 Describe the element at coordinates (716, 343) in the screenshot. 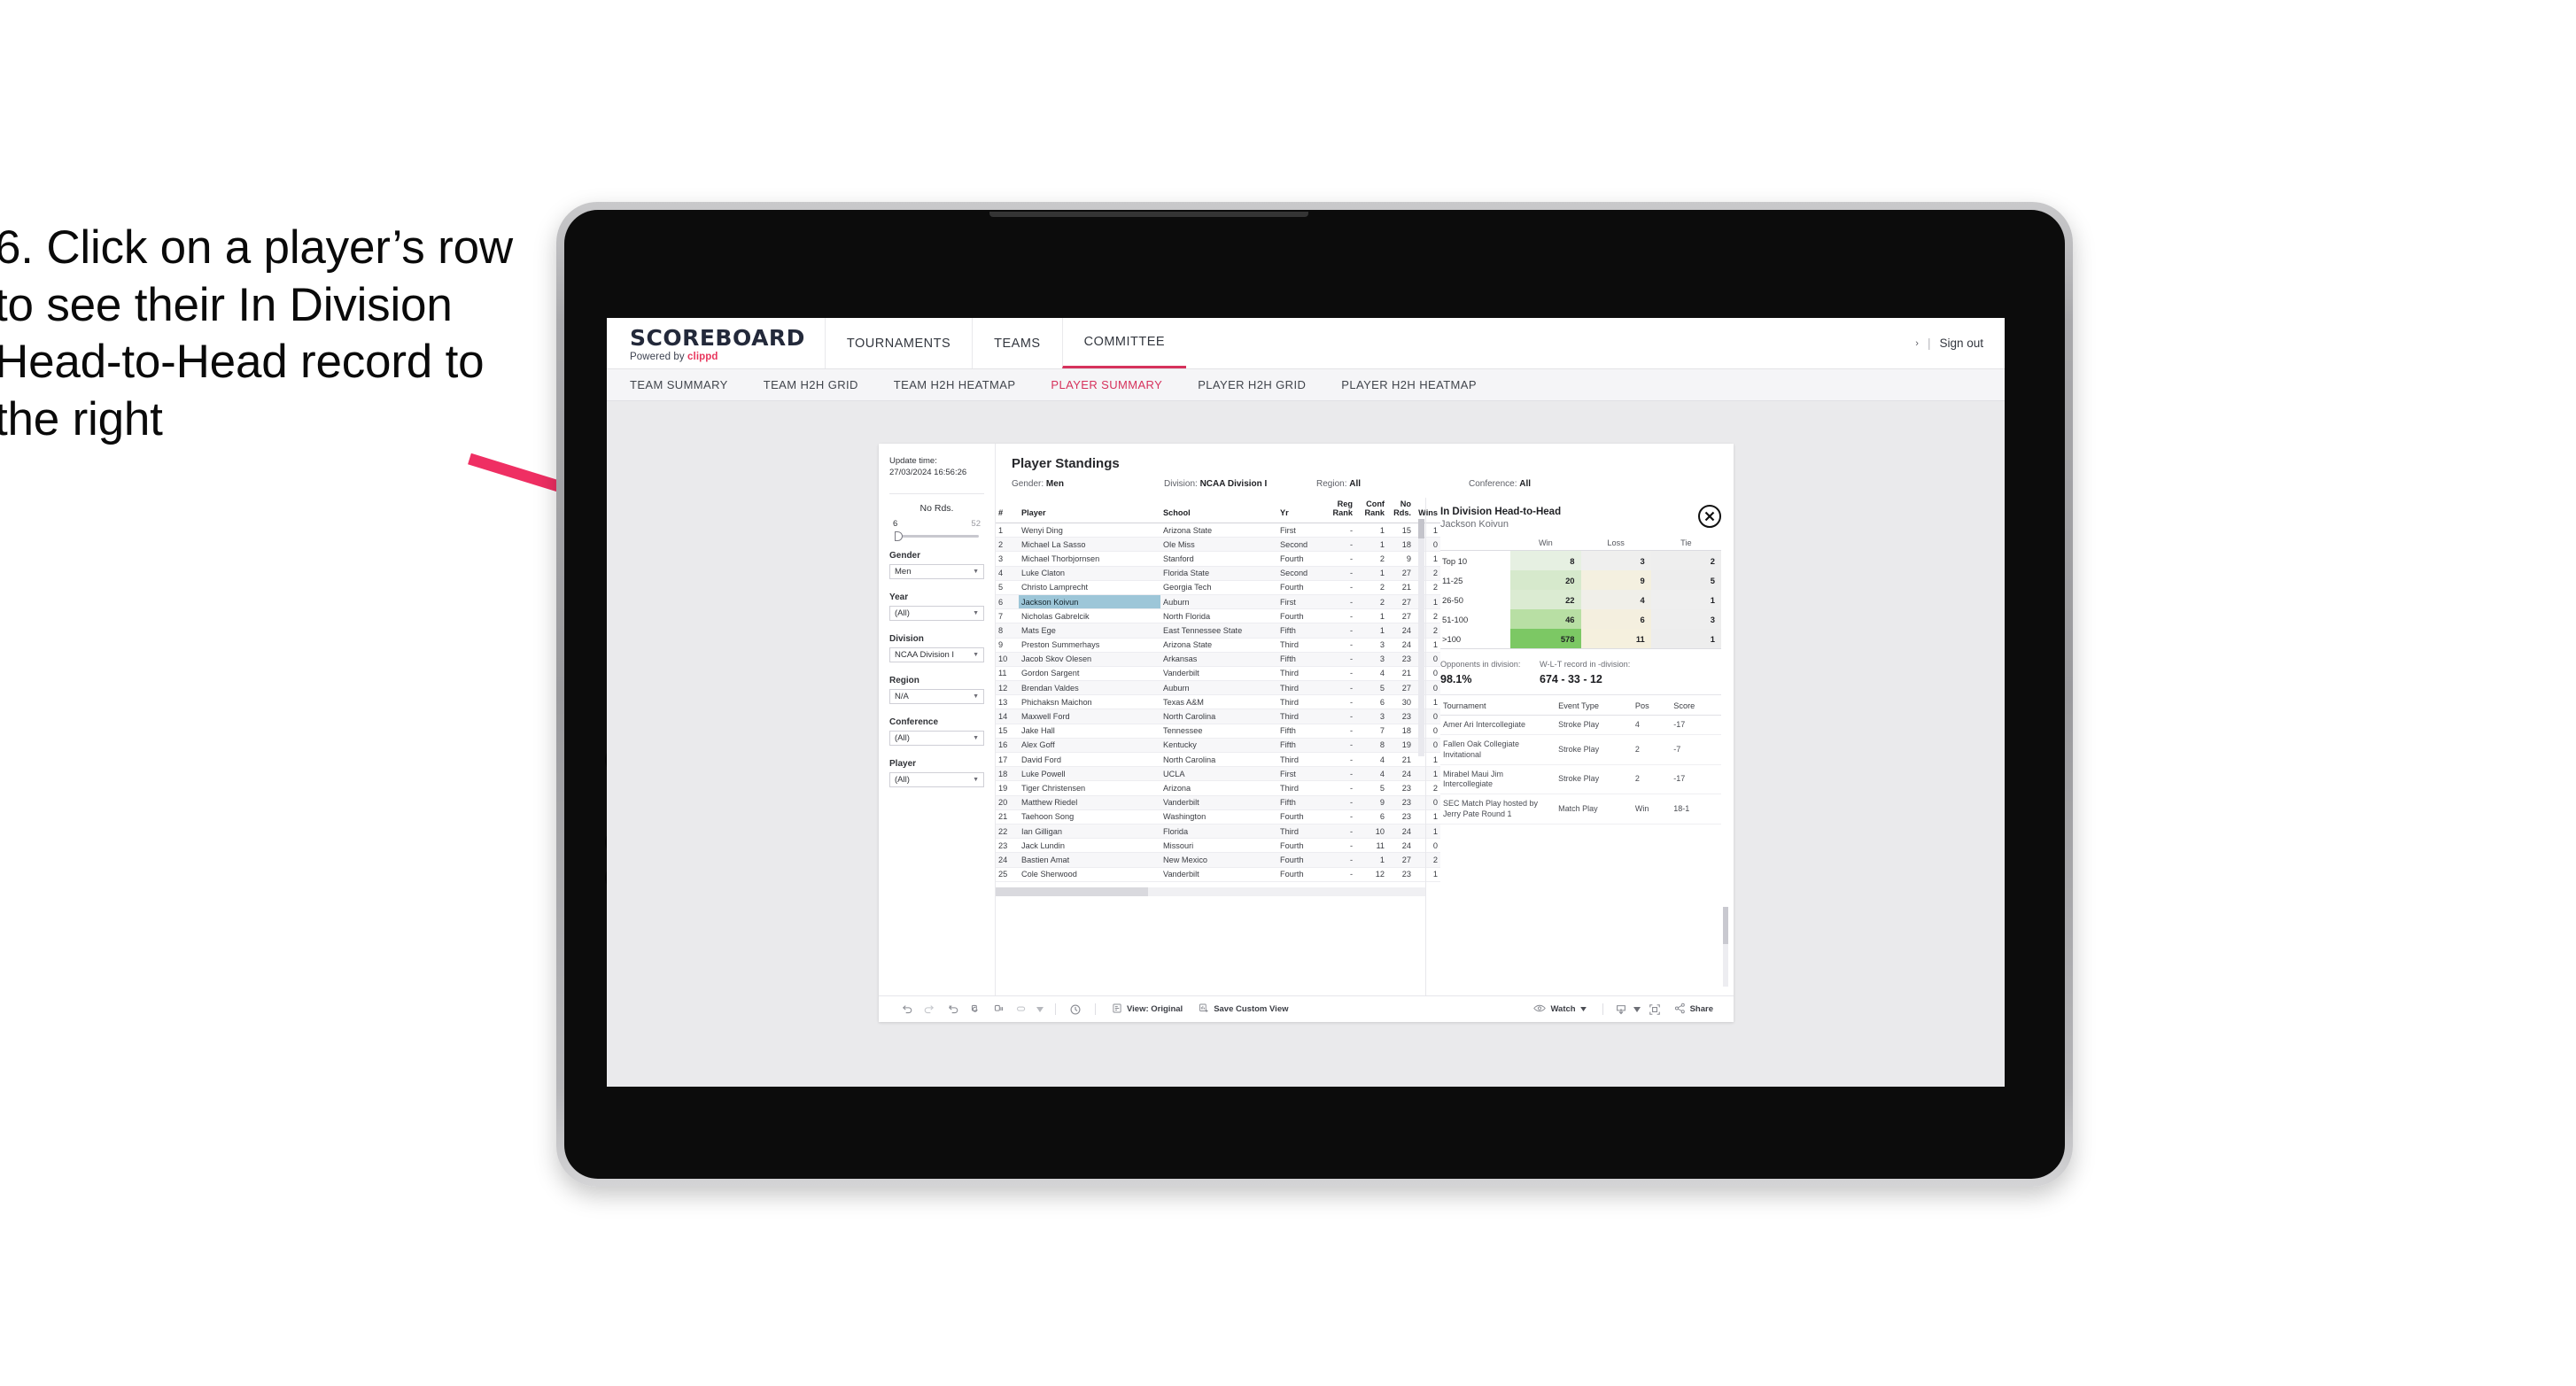

I see `scoreboard-logo: SCOREBOARD Powered by clippd` at that location.